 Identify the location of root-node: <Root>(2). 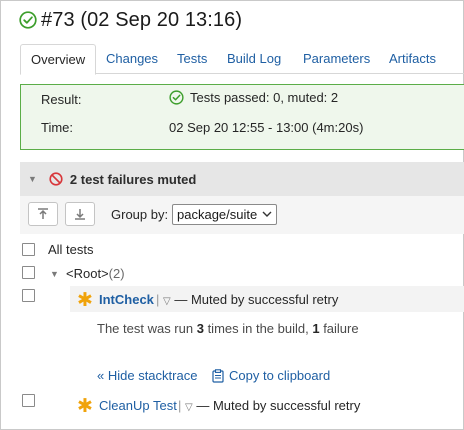
(95, 273).